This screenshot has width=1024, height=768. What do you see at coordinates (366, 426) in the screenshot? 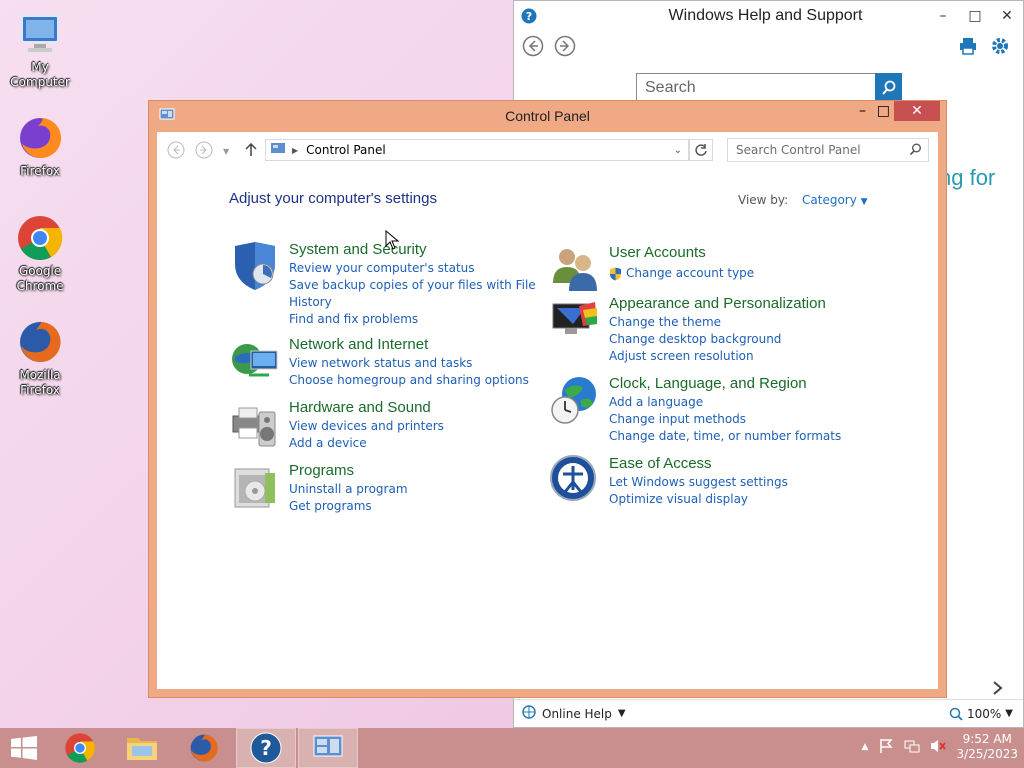
I see `view-devices-link: View devices and printers` at bounding box center [366, 426].